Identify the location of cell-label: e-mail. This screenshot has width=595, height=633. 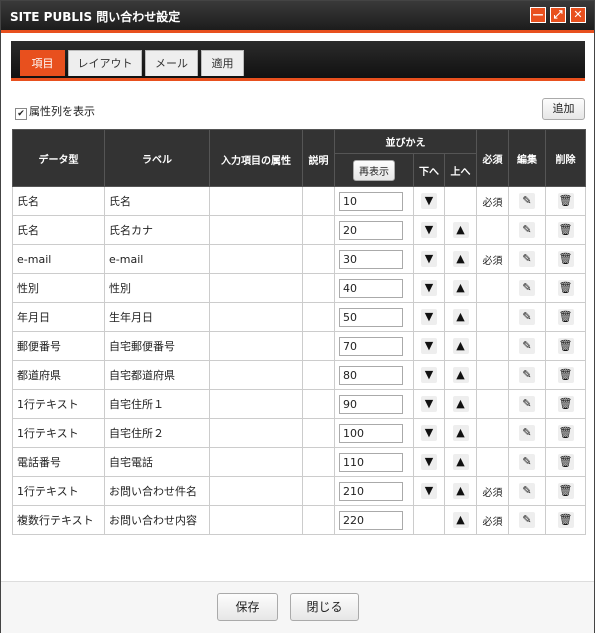
(157, 259).